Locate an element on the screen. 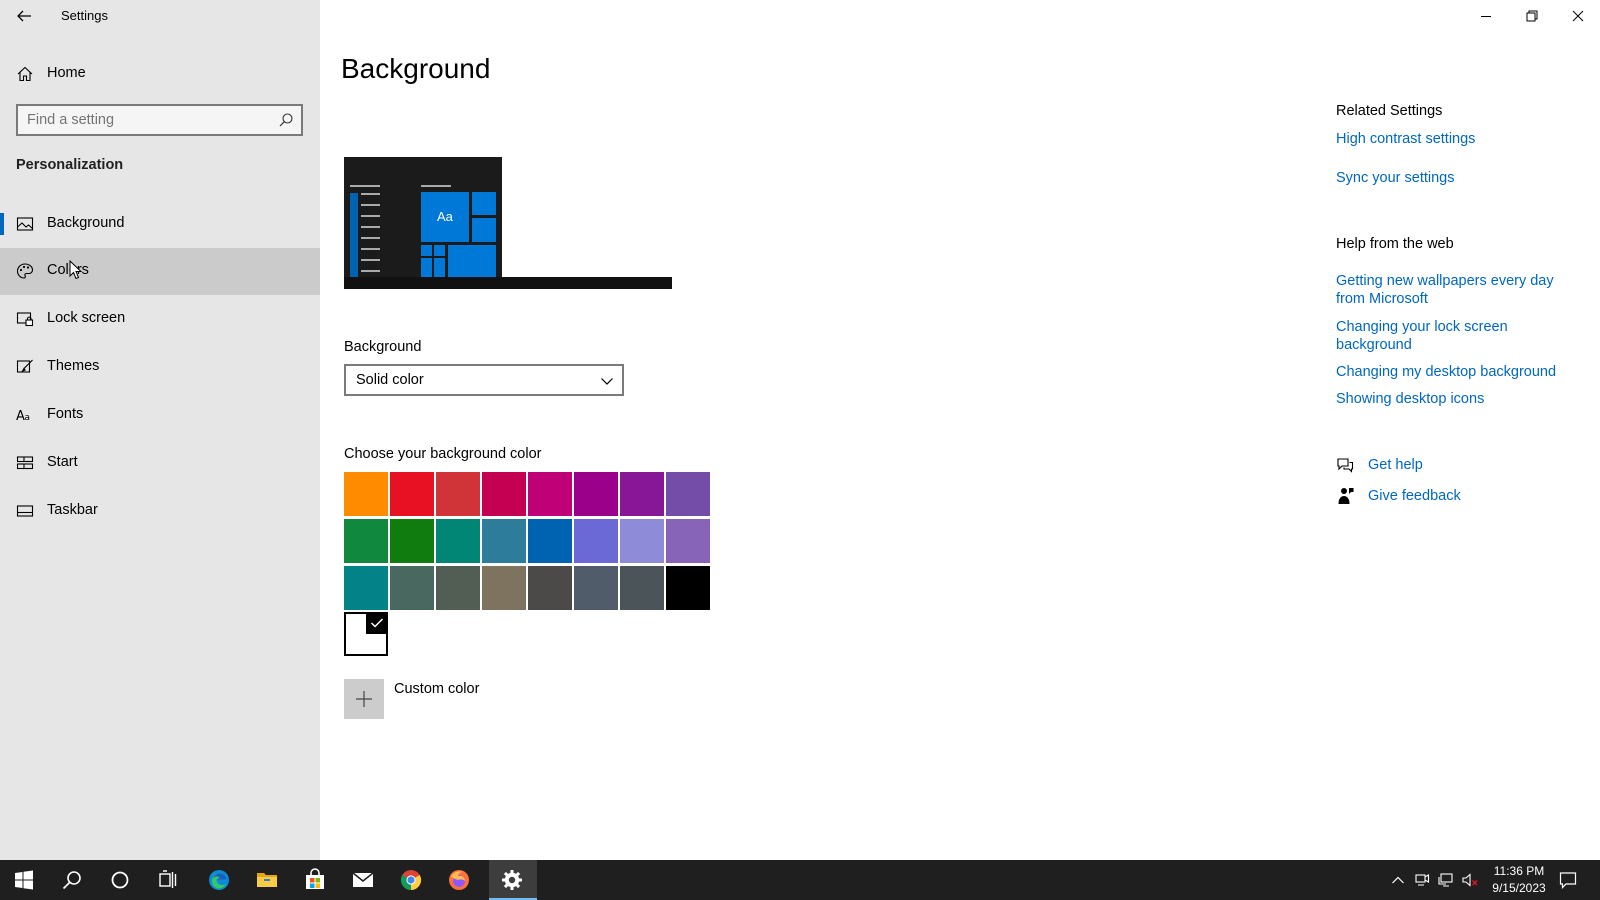 This screenshot has width=1600, height=900. firefox-icon is located at coordinates (459, 880).